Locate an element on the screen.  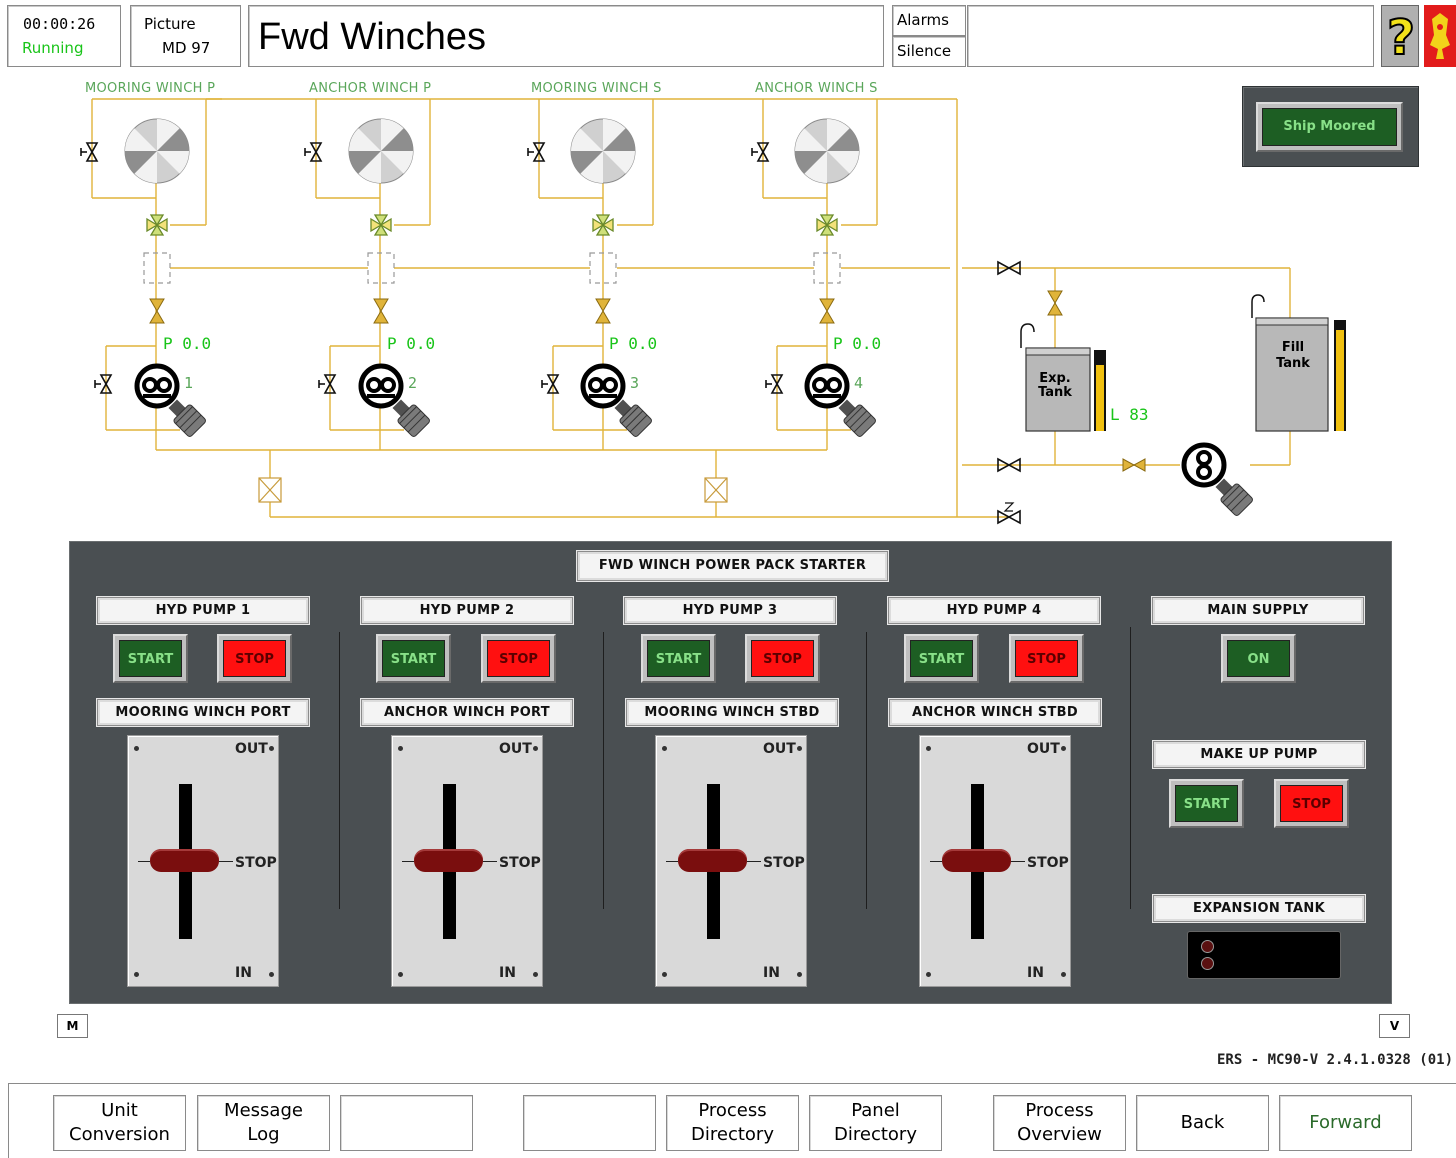
process-overview-button: Process Overview is located at coordinates (1059, 1123).